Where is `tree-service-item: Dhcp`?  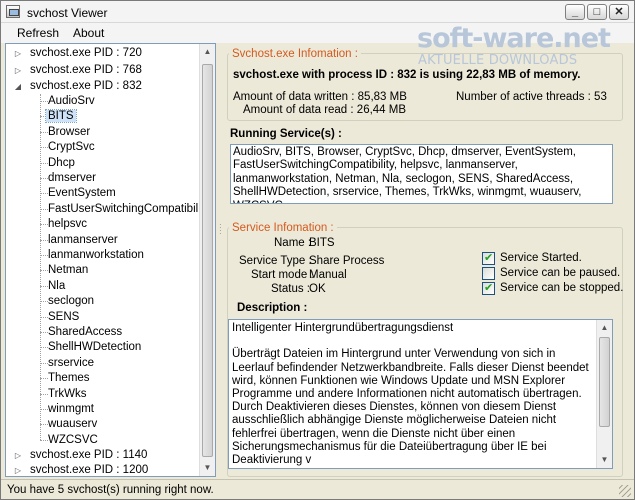 tree-service-item: Dhcp is located at coordinates (61, 163).